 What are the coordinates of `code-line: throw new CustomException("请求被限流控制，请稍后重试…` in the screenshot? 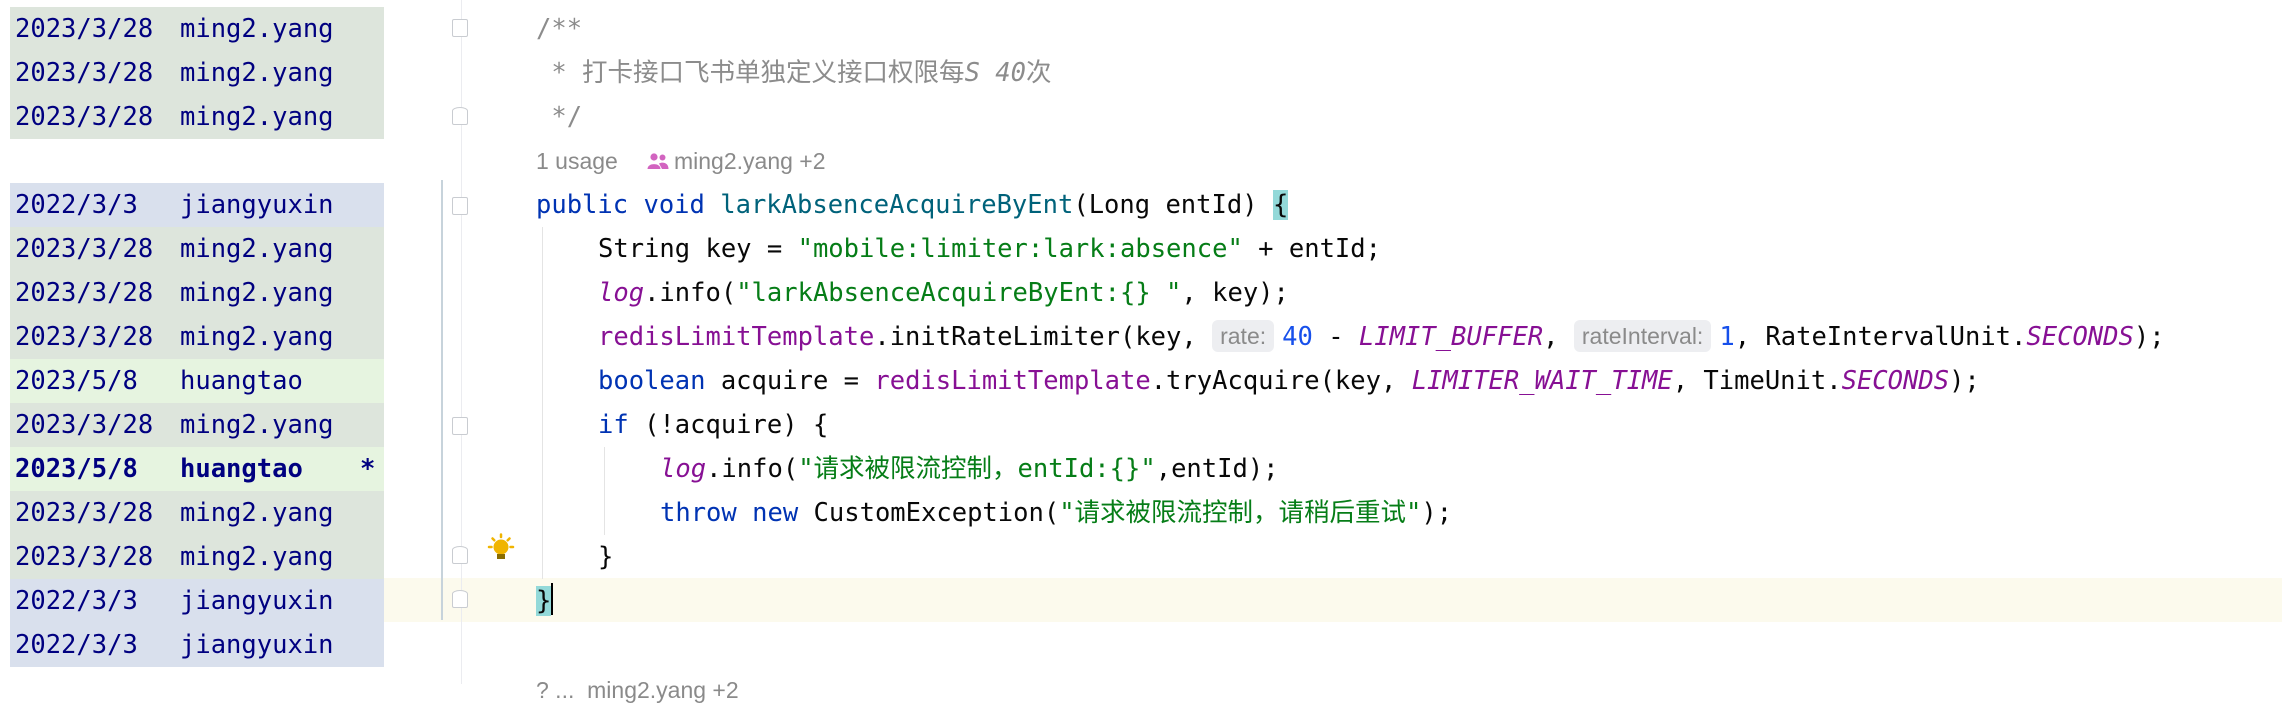 It's located at (1056, 513).